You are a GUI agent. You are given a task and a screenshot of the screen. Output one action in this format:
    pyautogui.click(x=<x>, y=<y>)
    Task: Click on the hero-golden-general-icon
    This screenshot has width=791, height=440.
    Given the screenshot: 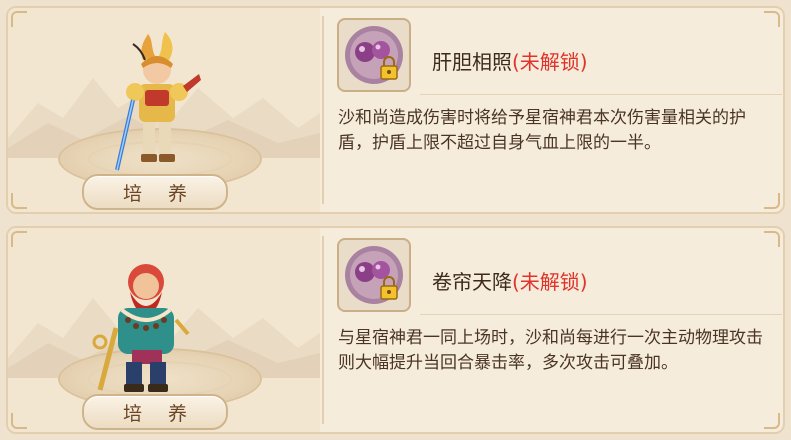 What is the action you would take?
    pyautogui.click(x=158, y=101)
    